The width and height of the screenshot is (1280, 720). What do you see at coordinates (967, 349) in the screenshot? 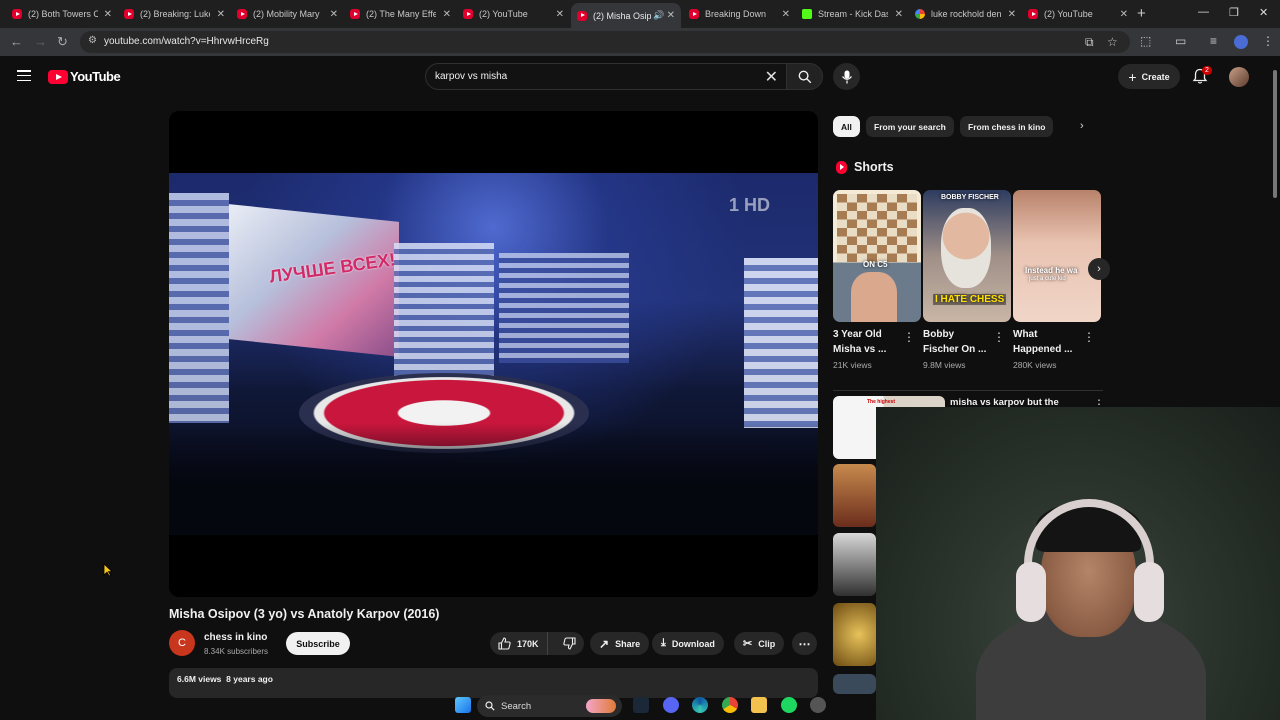
I see `short-info: Bobby Fischer On ... 9.8M views ⋮` at bounding box center [967, 349].